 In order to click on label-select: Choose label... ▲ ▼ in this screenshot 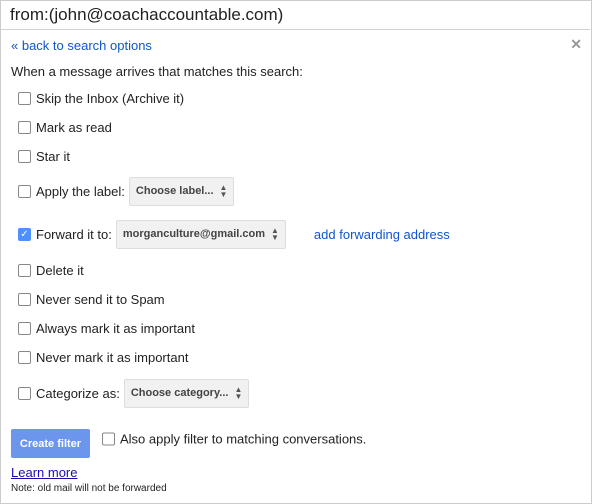, I will do `click(181, 191)`.